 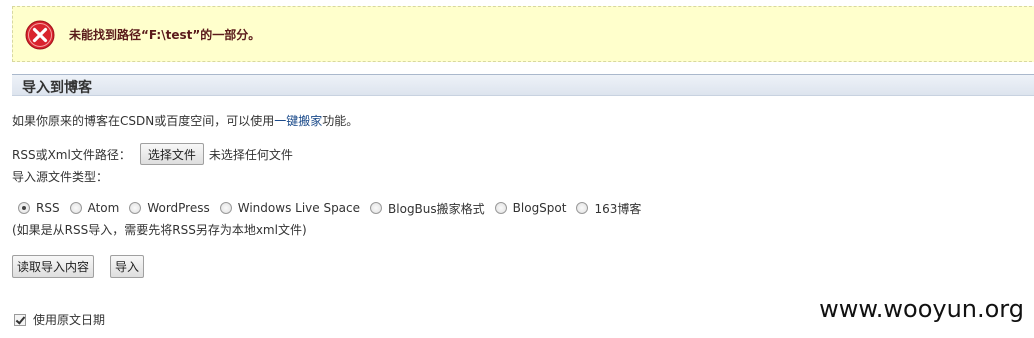 I want to click on radio-163-blog: 163博客, so click(x=608, y=208).